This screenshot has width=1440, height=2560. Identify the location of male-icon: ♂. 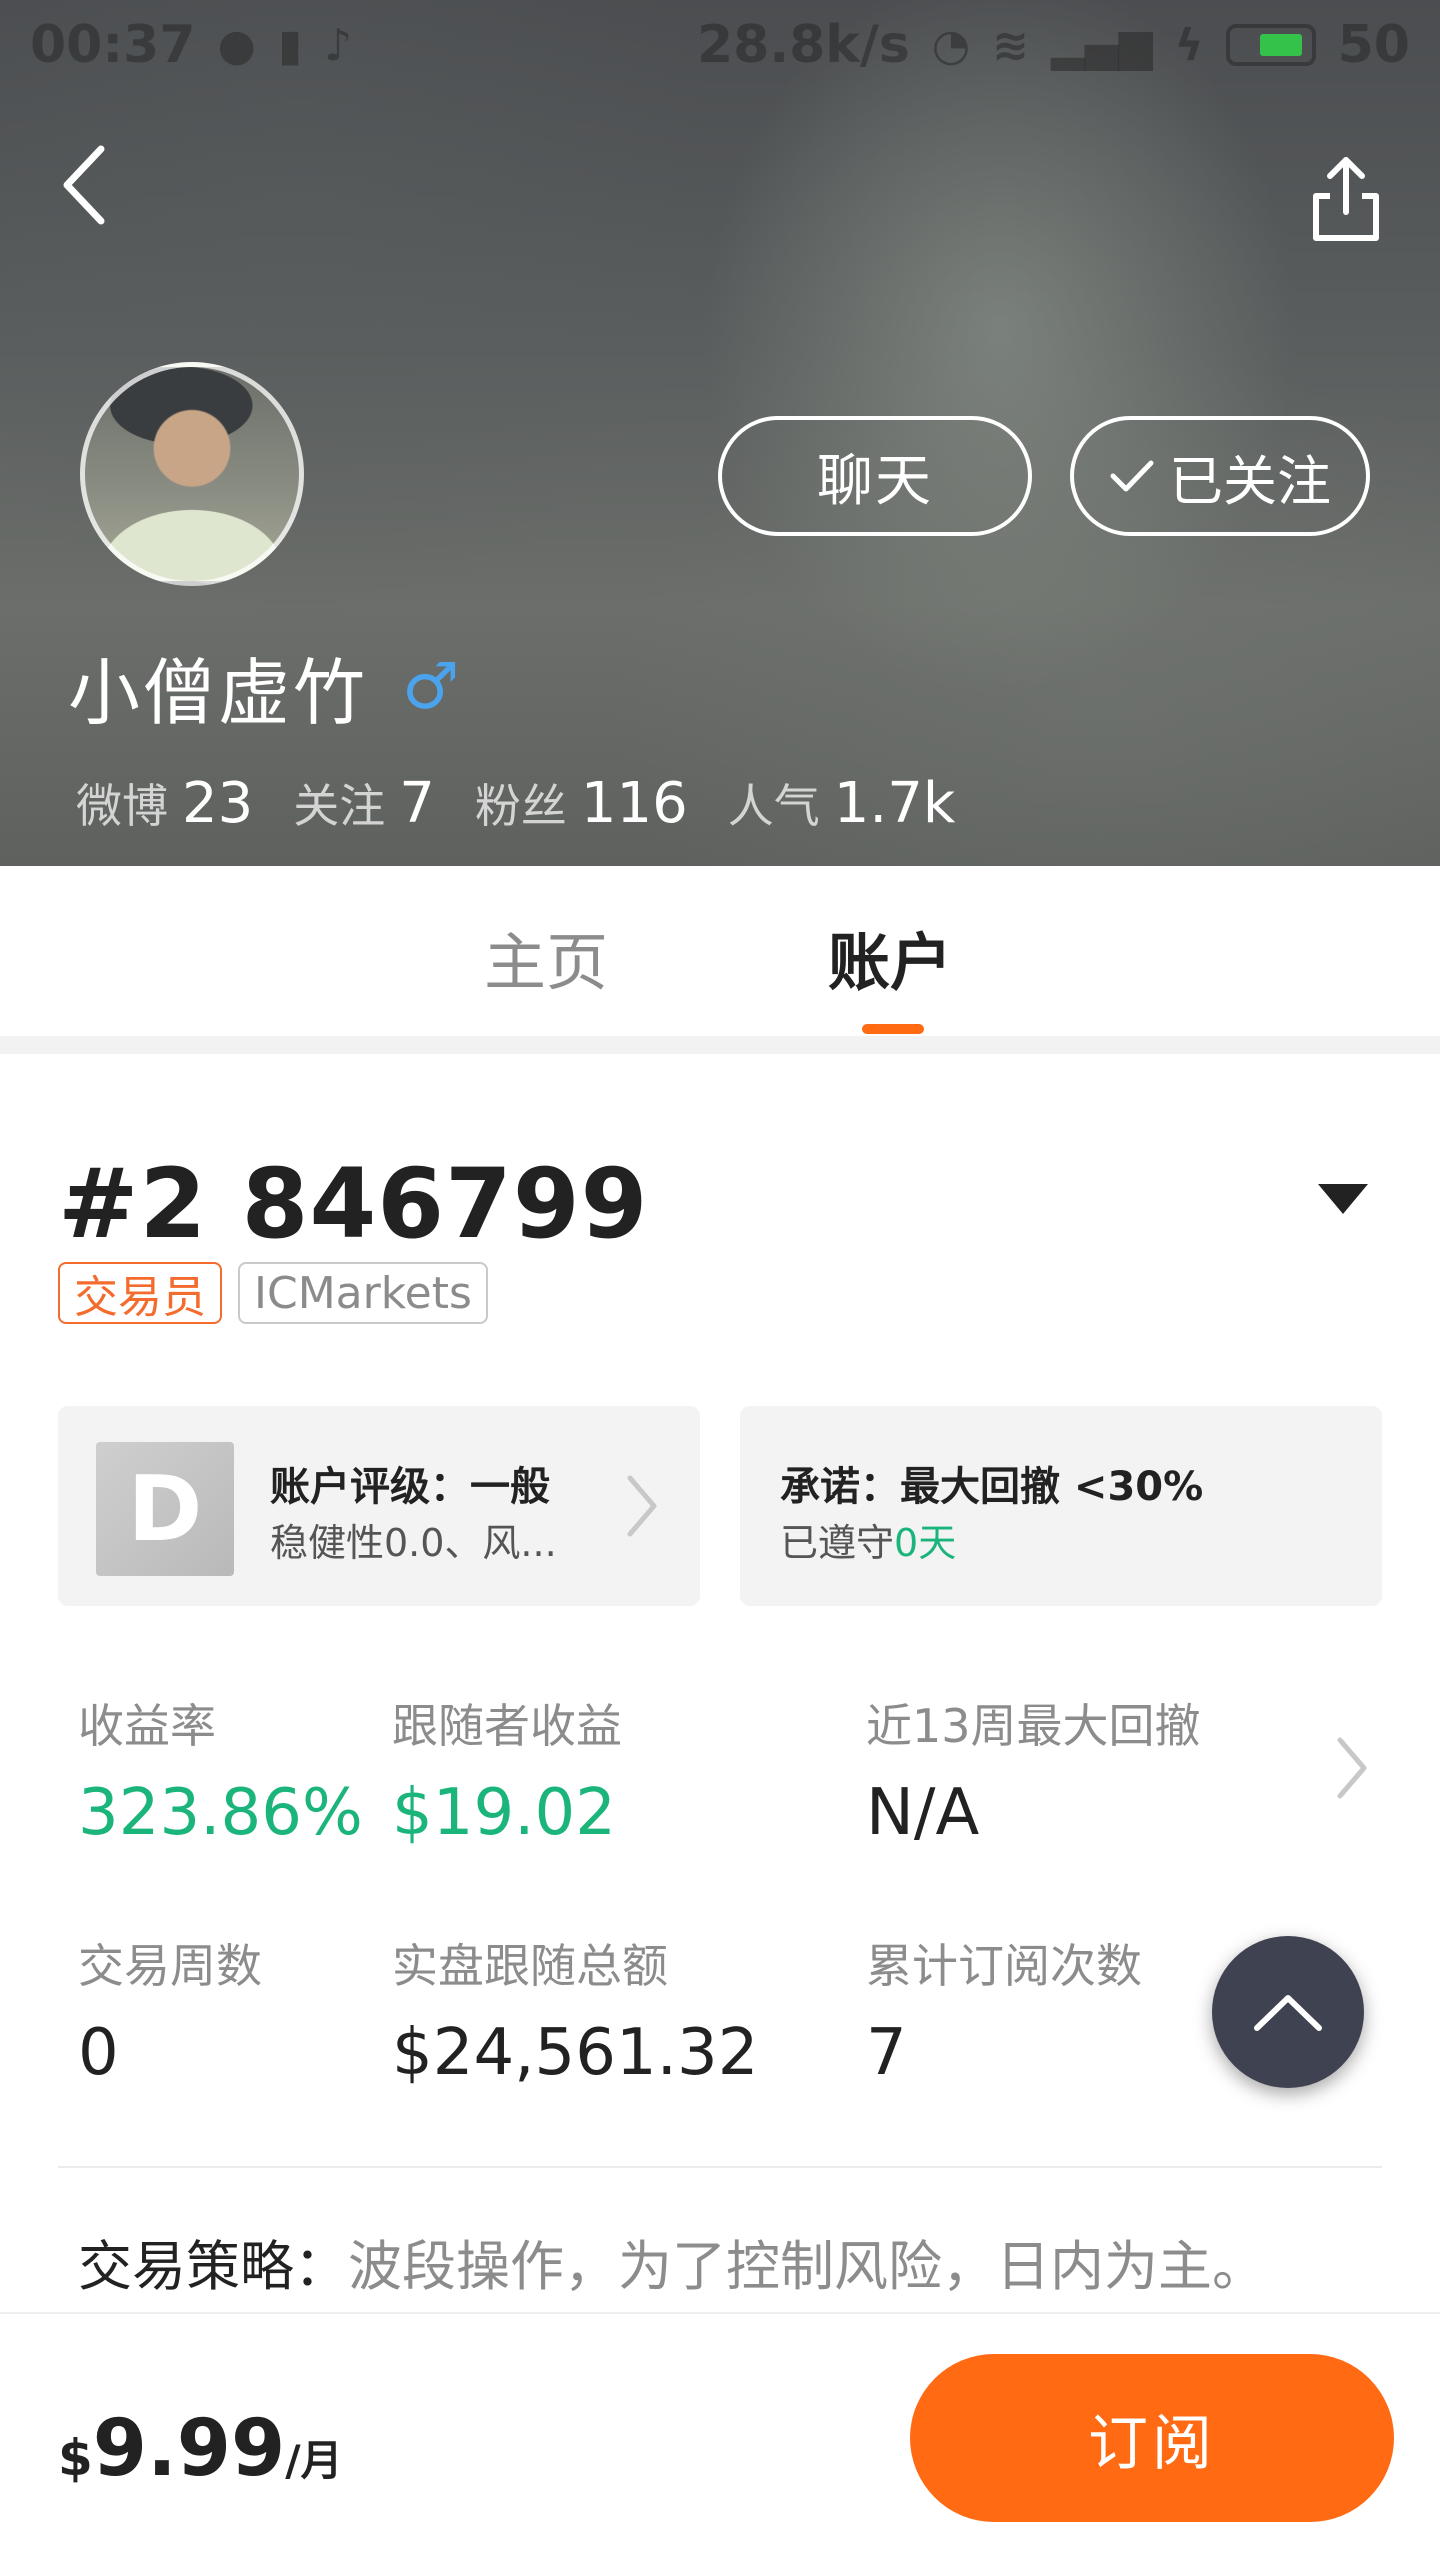
(431, 686).